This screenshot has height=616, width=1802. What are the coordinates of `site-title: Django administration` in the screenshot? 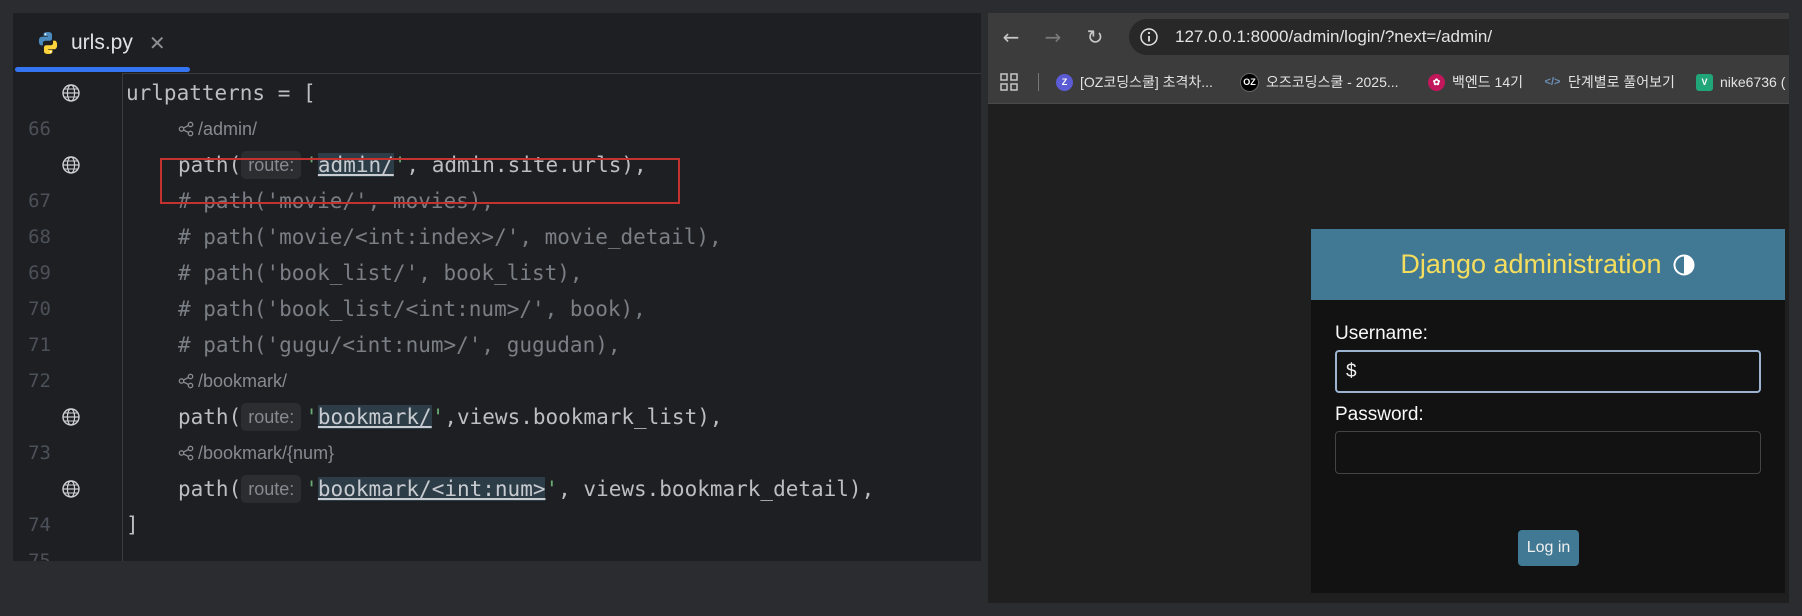 It's located at (1531, 264).